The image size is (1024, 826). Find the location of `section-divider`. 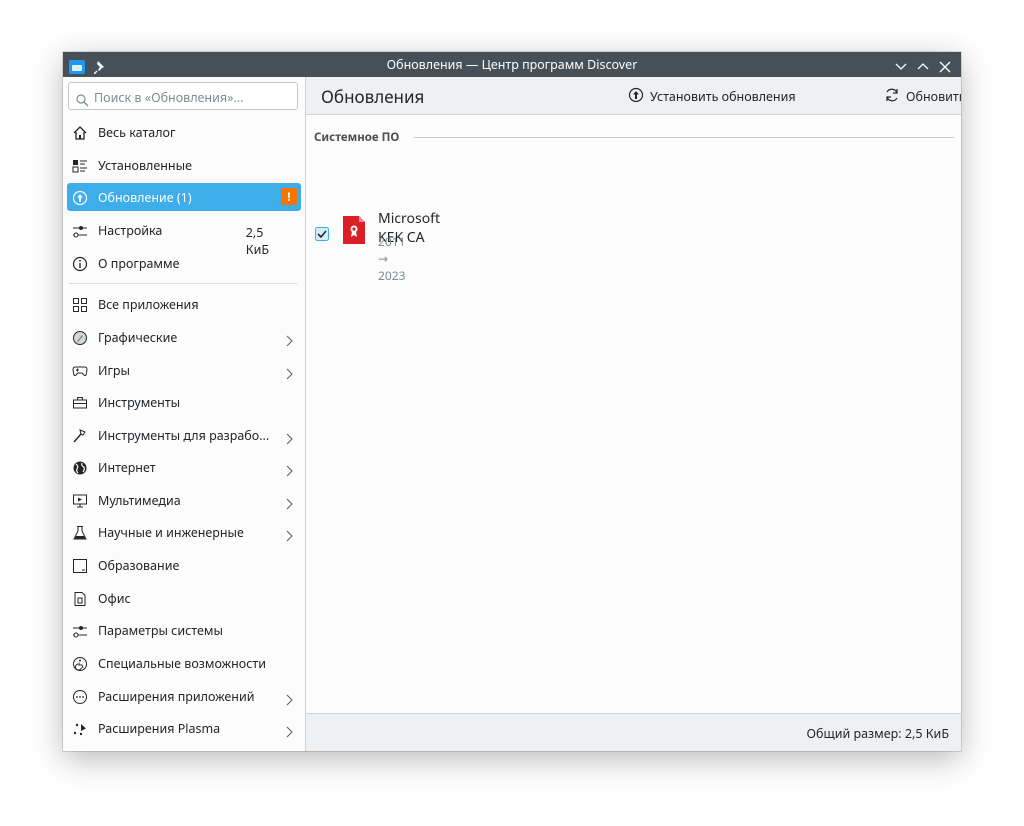

section-divider is located at coordinates (684, 137).